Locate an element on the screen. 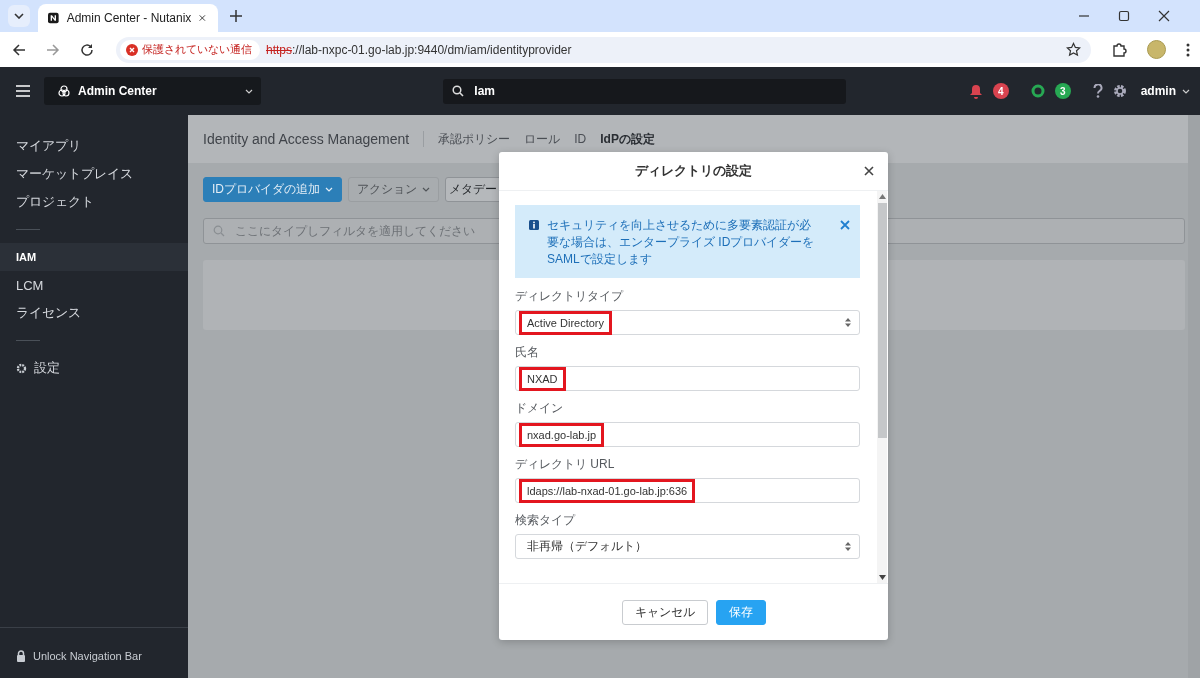 The width and height of the screenshot is (1200, 678). field-label: 氏名 is located at coordinates (527, 352).